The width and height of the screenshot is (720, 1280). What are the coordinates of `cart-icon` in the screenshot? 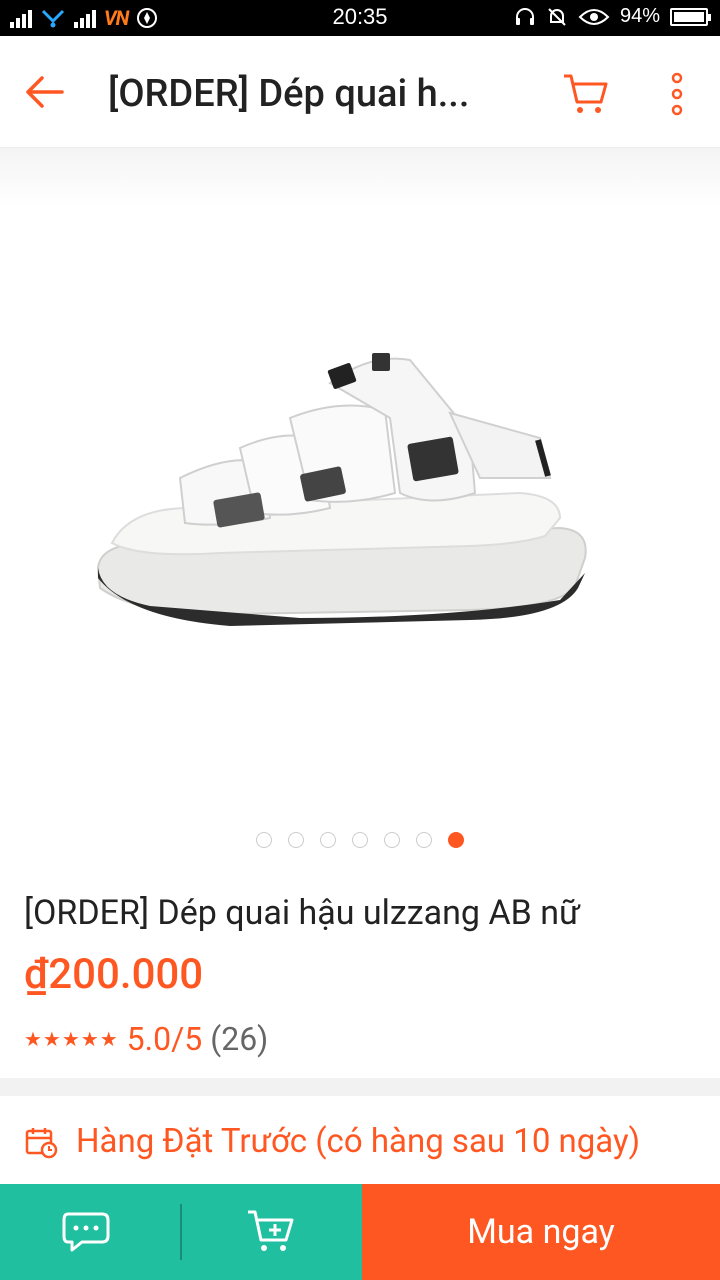 It's located at (585, 93).